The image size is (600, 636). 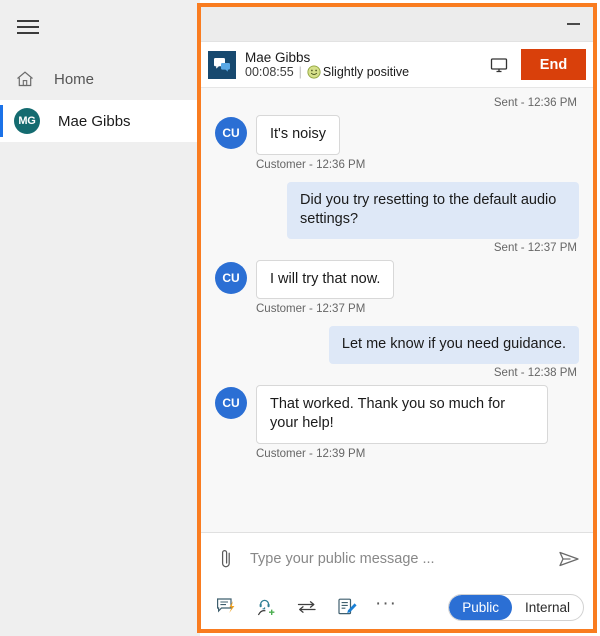 I want to click on quick-replies-icon, so click(x=227, y=607).